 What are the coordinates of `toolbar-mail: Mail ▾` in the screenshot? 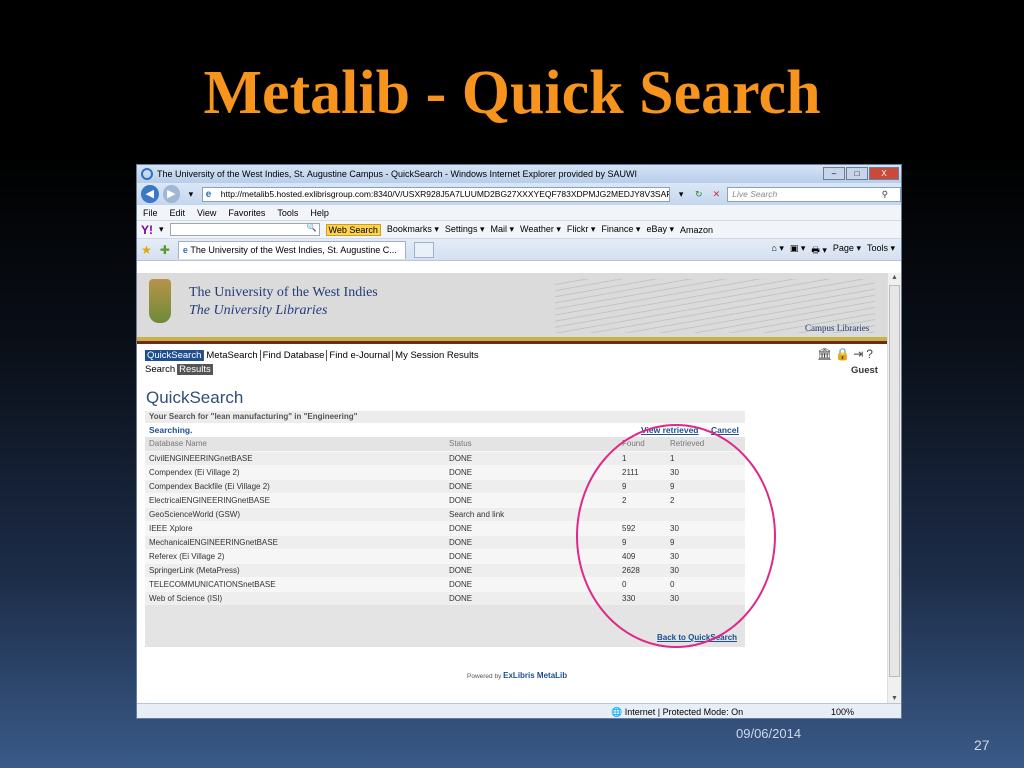 It's located at (502, 229).